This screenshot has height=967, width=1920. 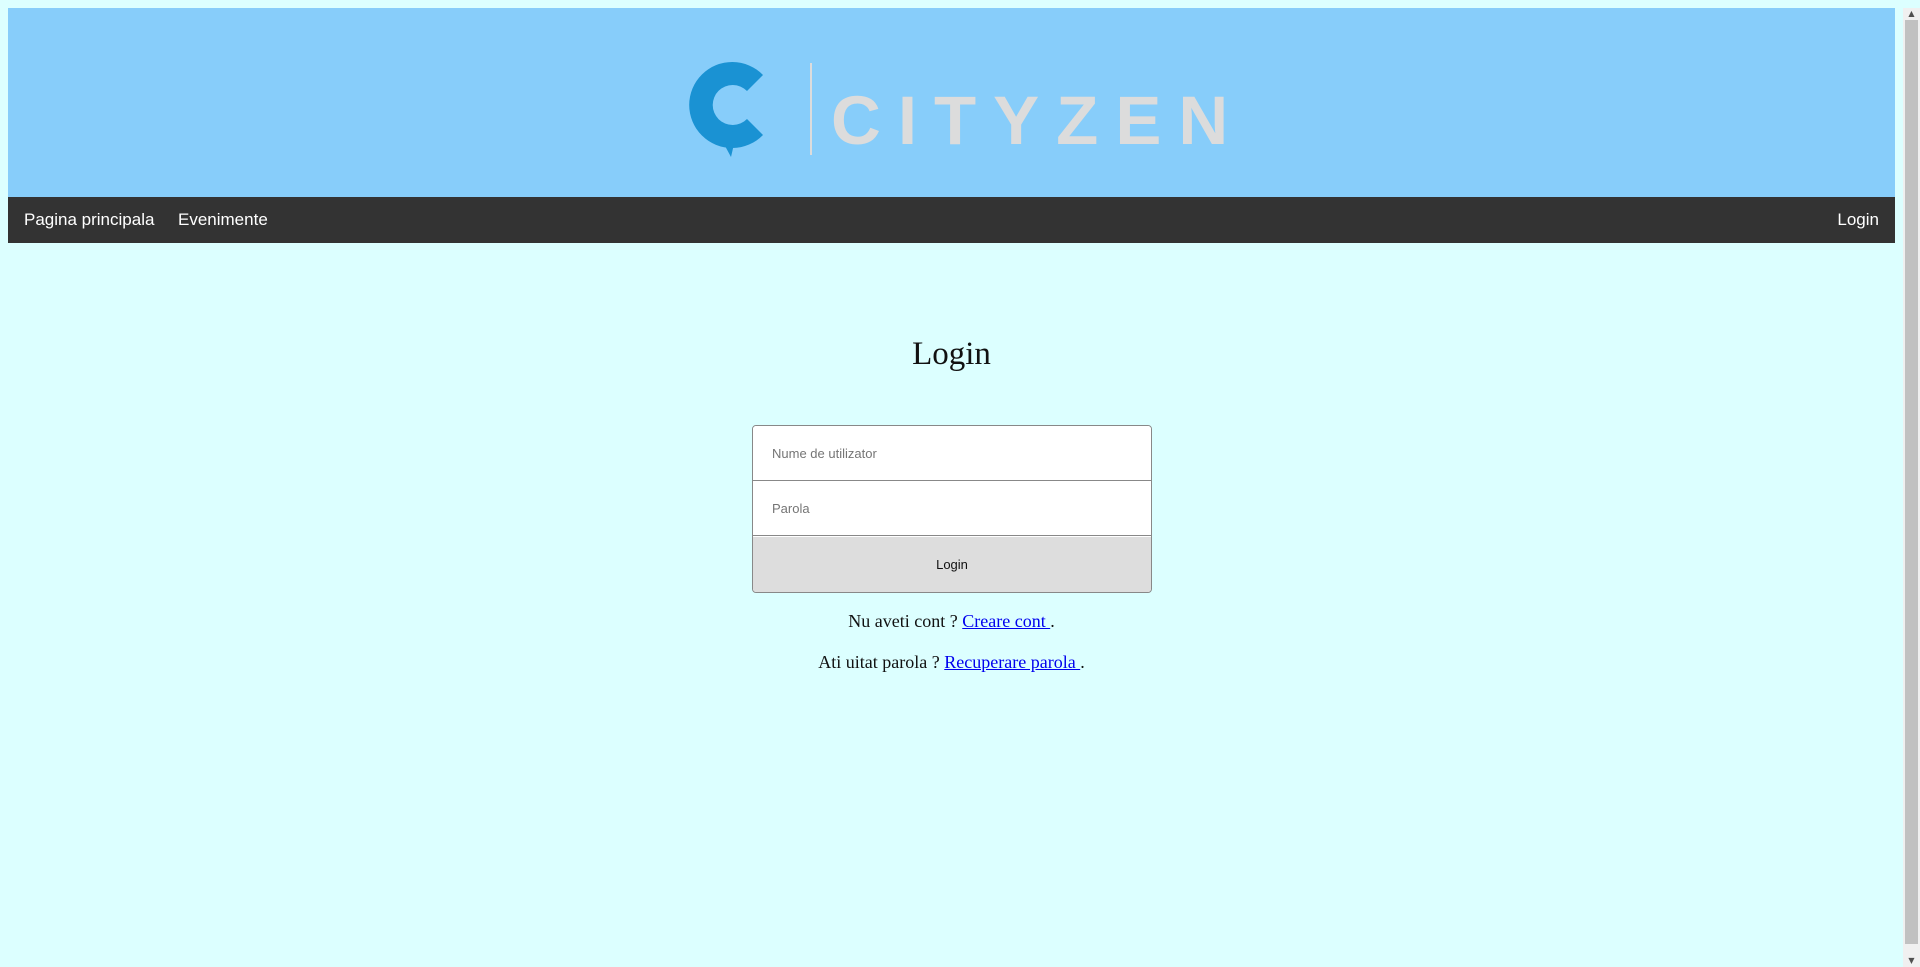 I want to click on create-account-prompt: Nu aveti cont ? Creare cont ., so click(x=951, y=621).